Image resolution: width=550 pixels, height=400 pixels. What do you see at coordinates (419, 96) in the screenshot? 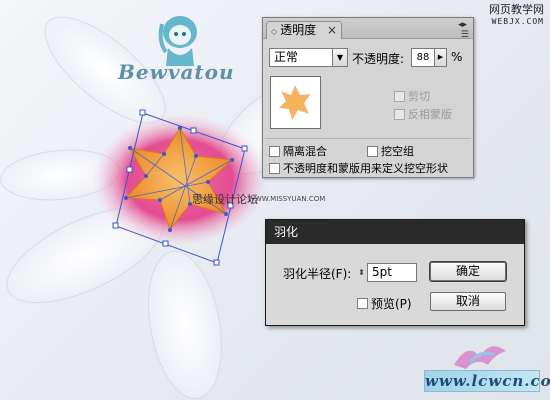
I see `clip-label: 剪切` at bounding box center [419, 96].